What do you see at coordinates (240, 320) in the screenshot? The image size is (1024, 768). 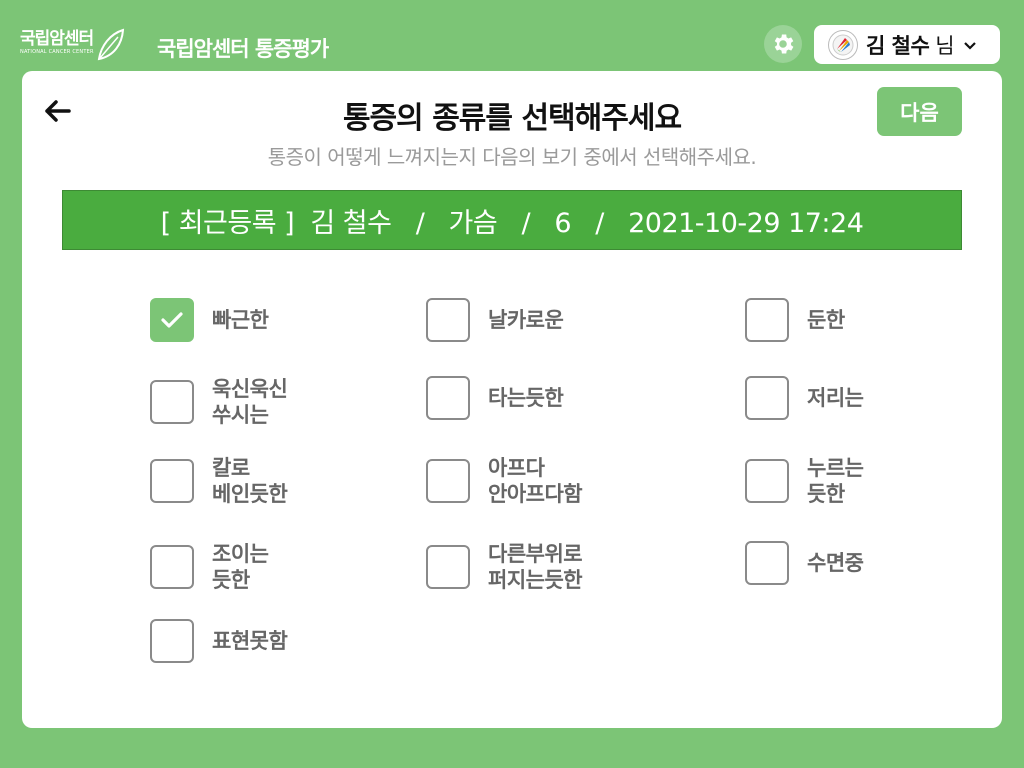 I see `pain-option-label: 빠근한` at bounding box center [240, 320].